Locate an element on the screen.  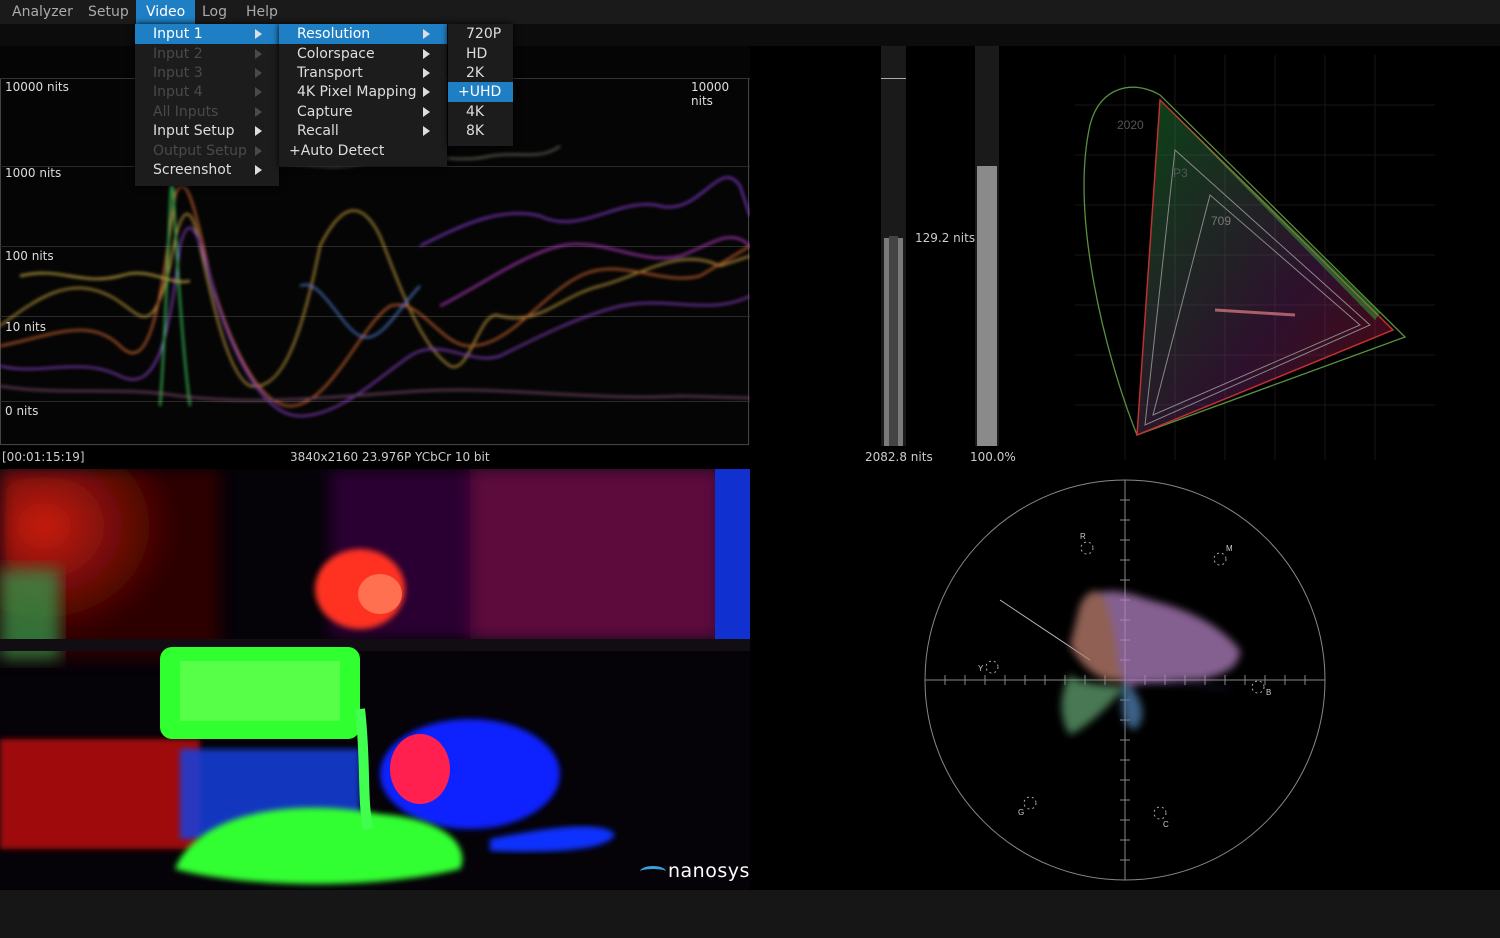
vectorscope-target-r: R is located at coordinates (1083, 536).